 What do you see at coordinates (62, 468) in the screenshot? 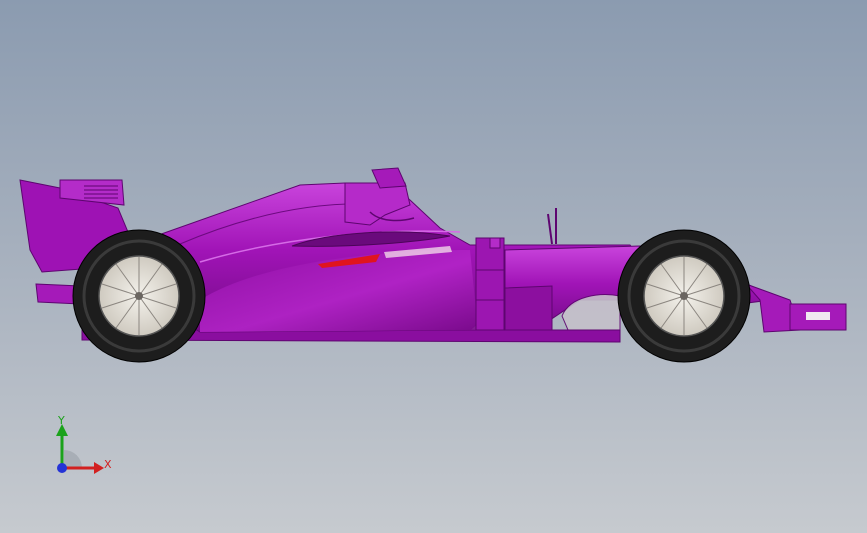
I see `z-axis-point` at bounding box center [62, 468].